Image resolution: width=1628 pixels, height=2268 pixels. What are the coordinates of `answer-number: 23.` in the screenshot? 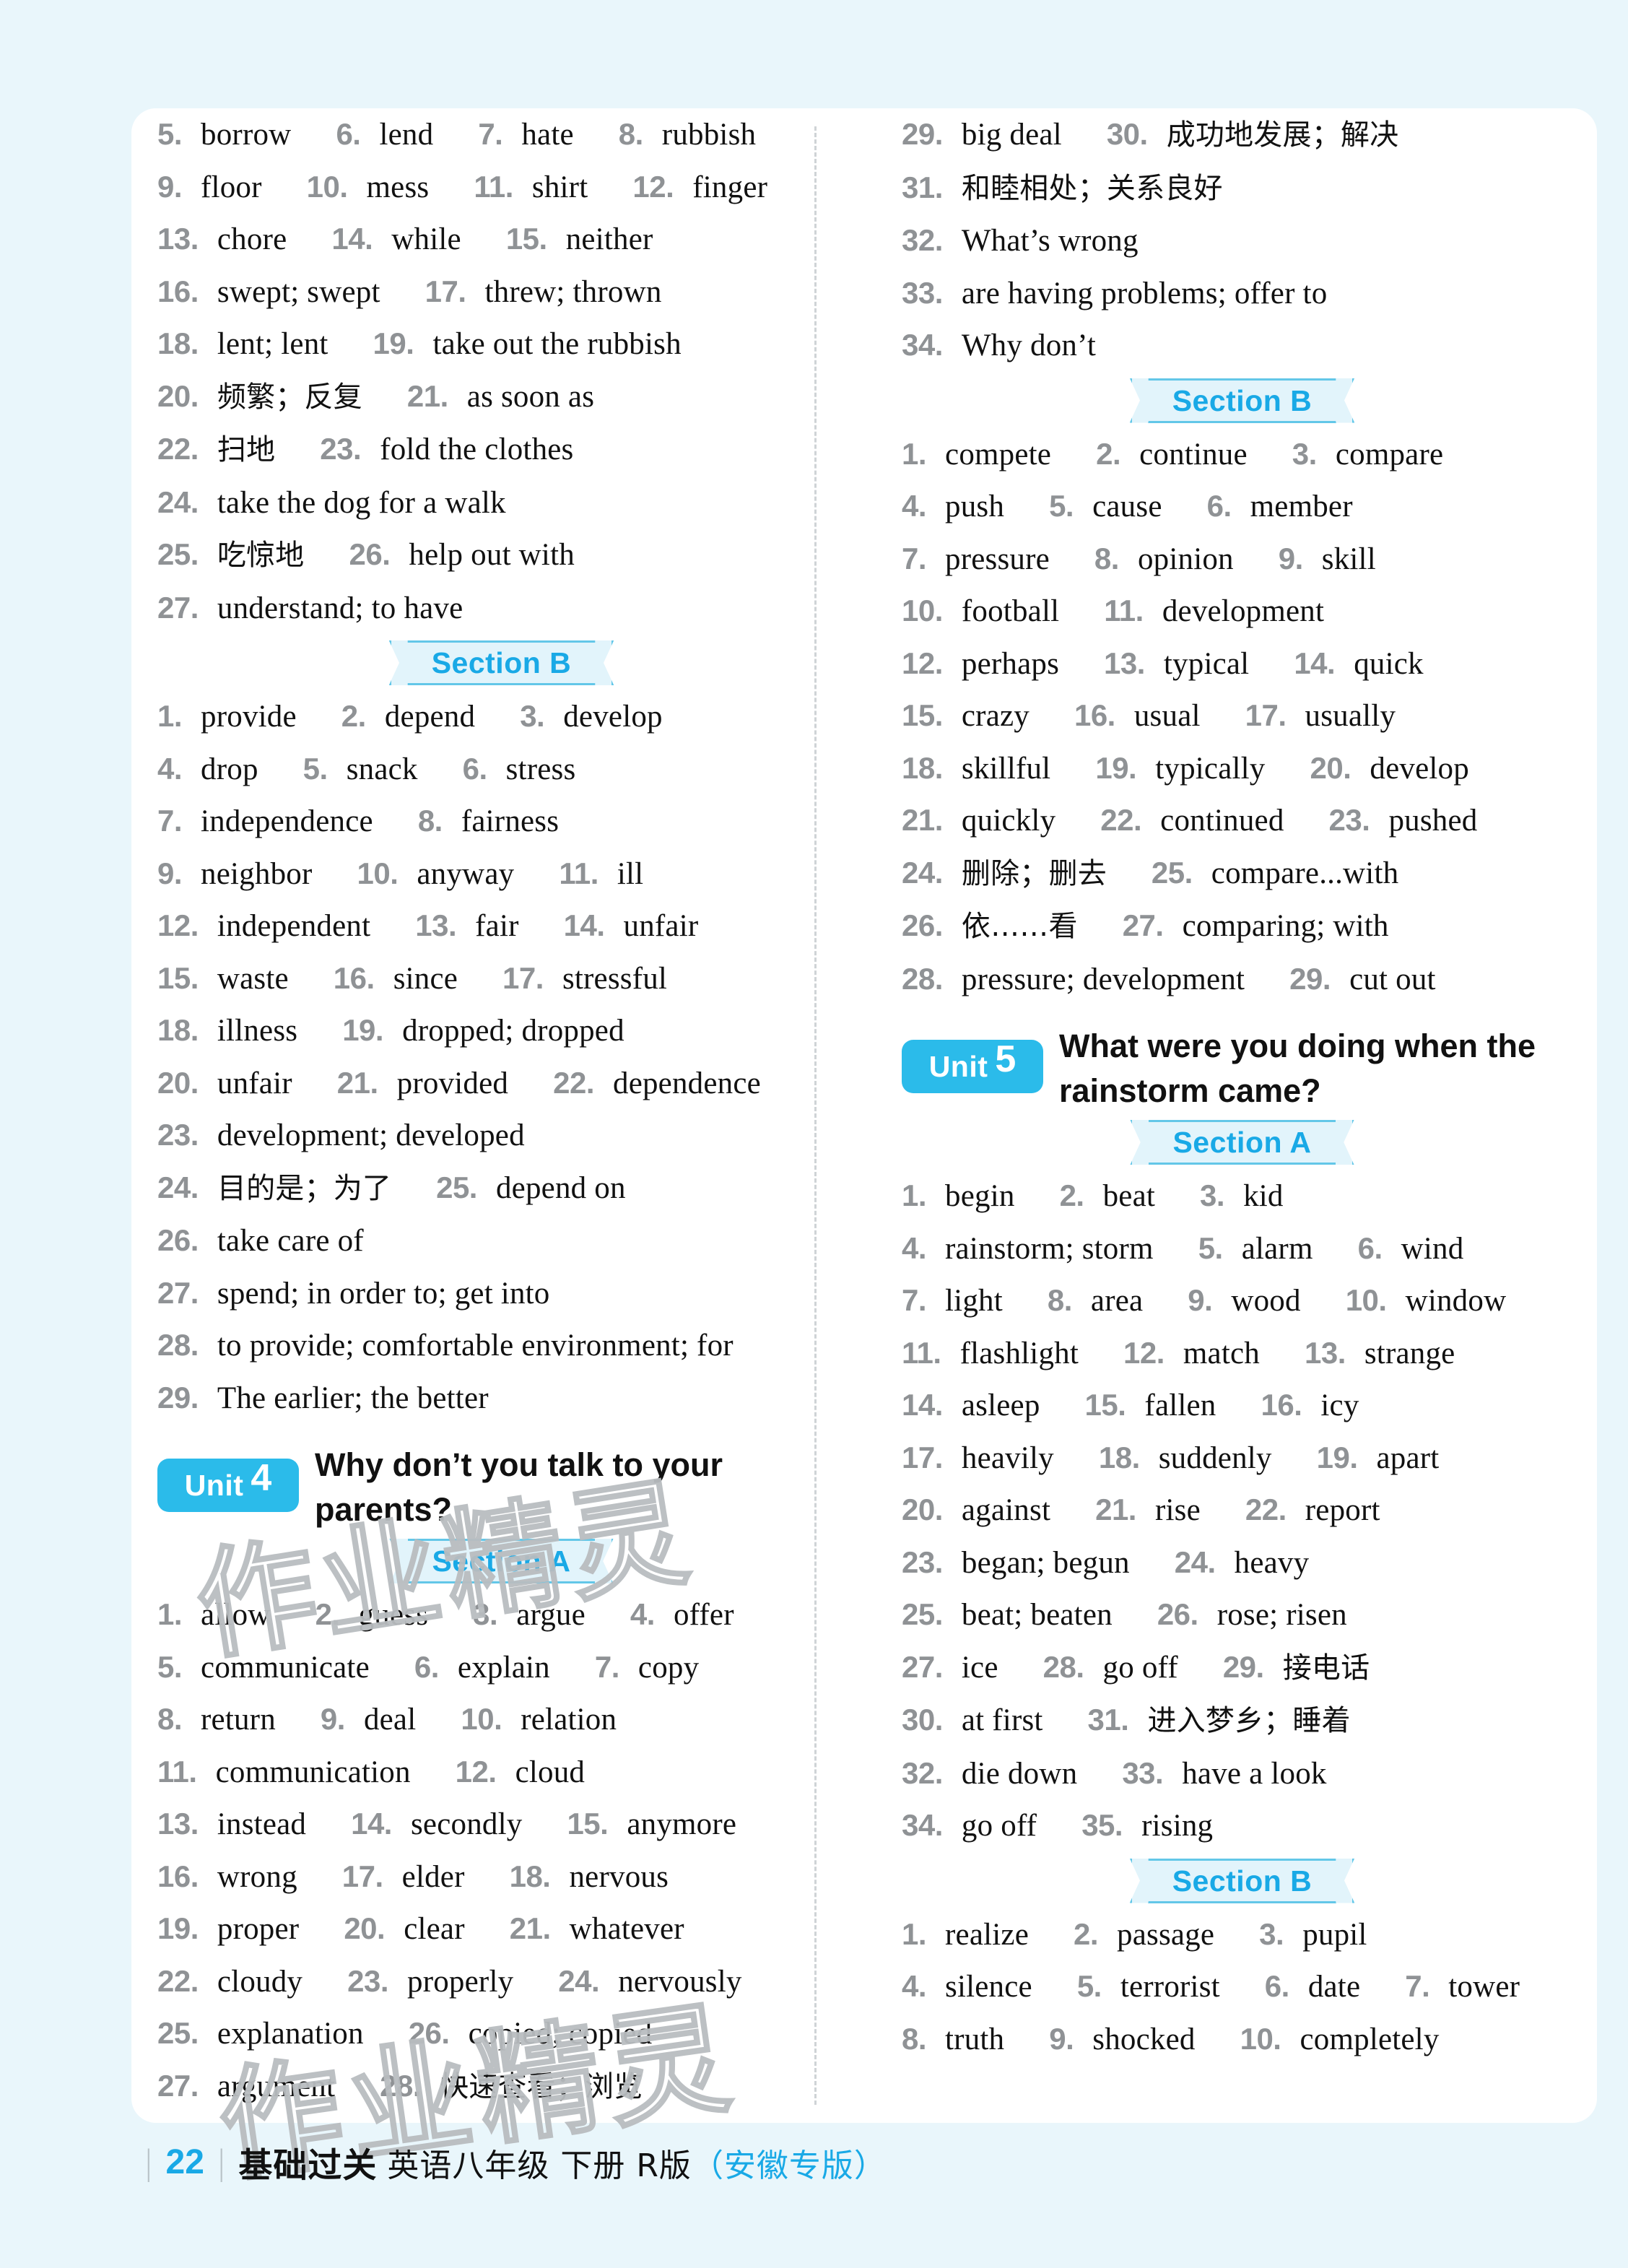 It's located at (1349, 820).